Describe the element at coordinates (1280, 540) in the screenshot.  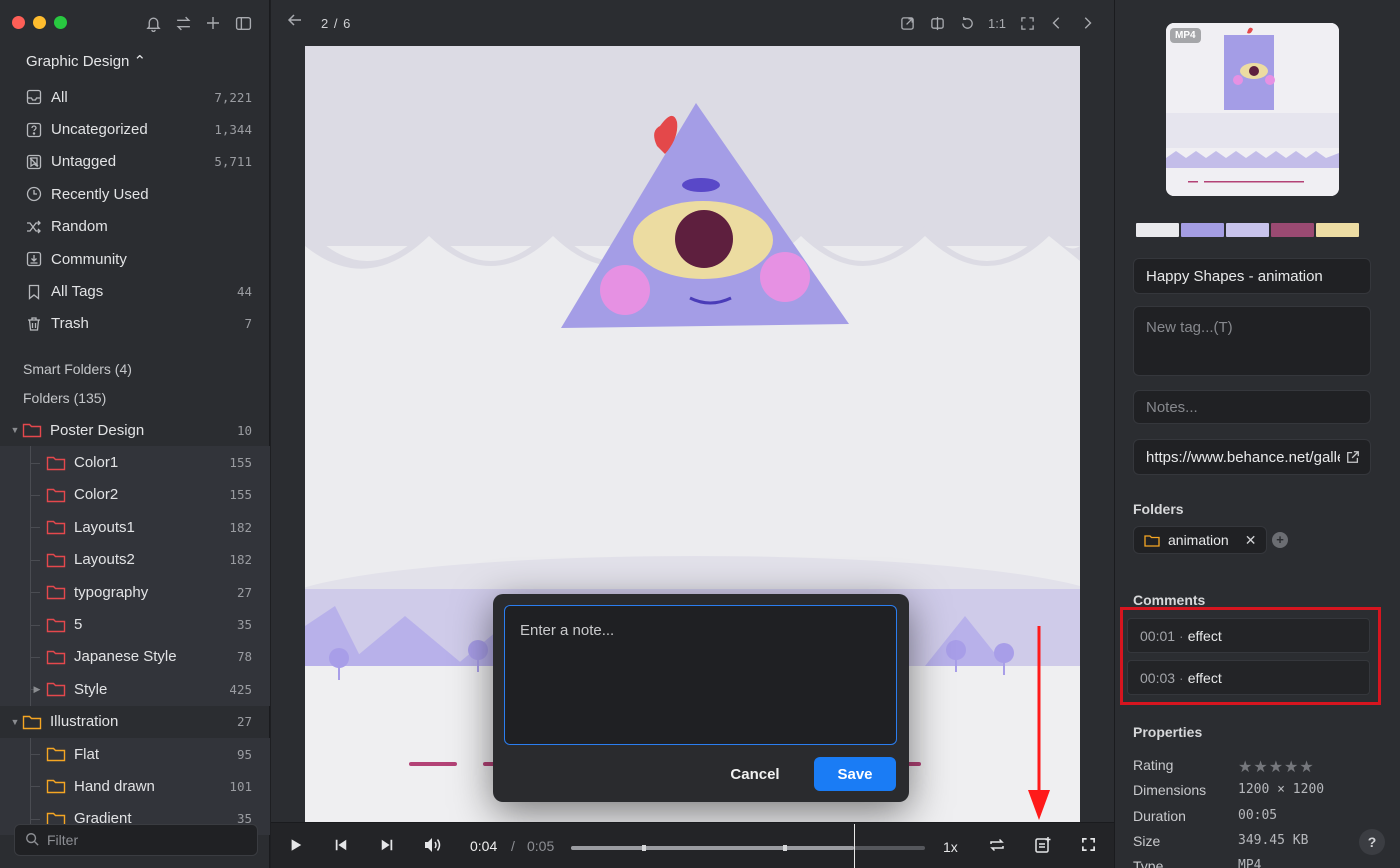
I see `add-folder-icon: +` at that location.